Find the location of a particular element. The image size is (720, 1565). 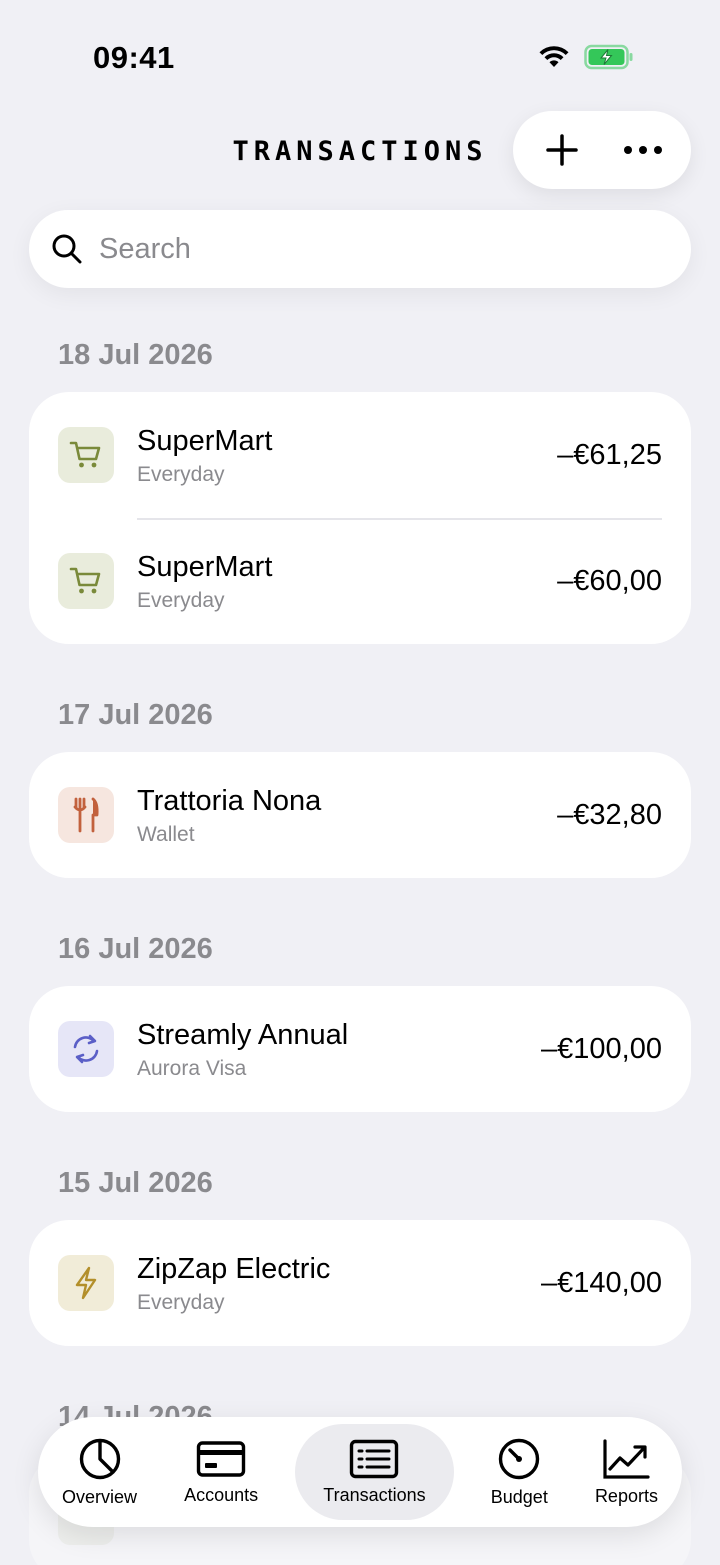

transaction-account: Aurora Visa is located at coordinates (192, 1068).